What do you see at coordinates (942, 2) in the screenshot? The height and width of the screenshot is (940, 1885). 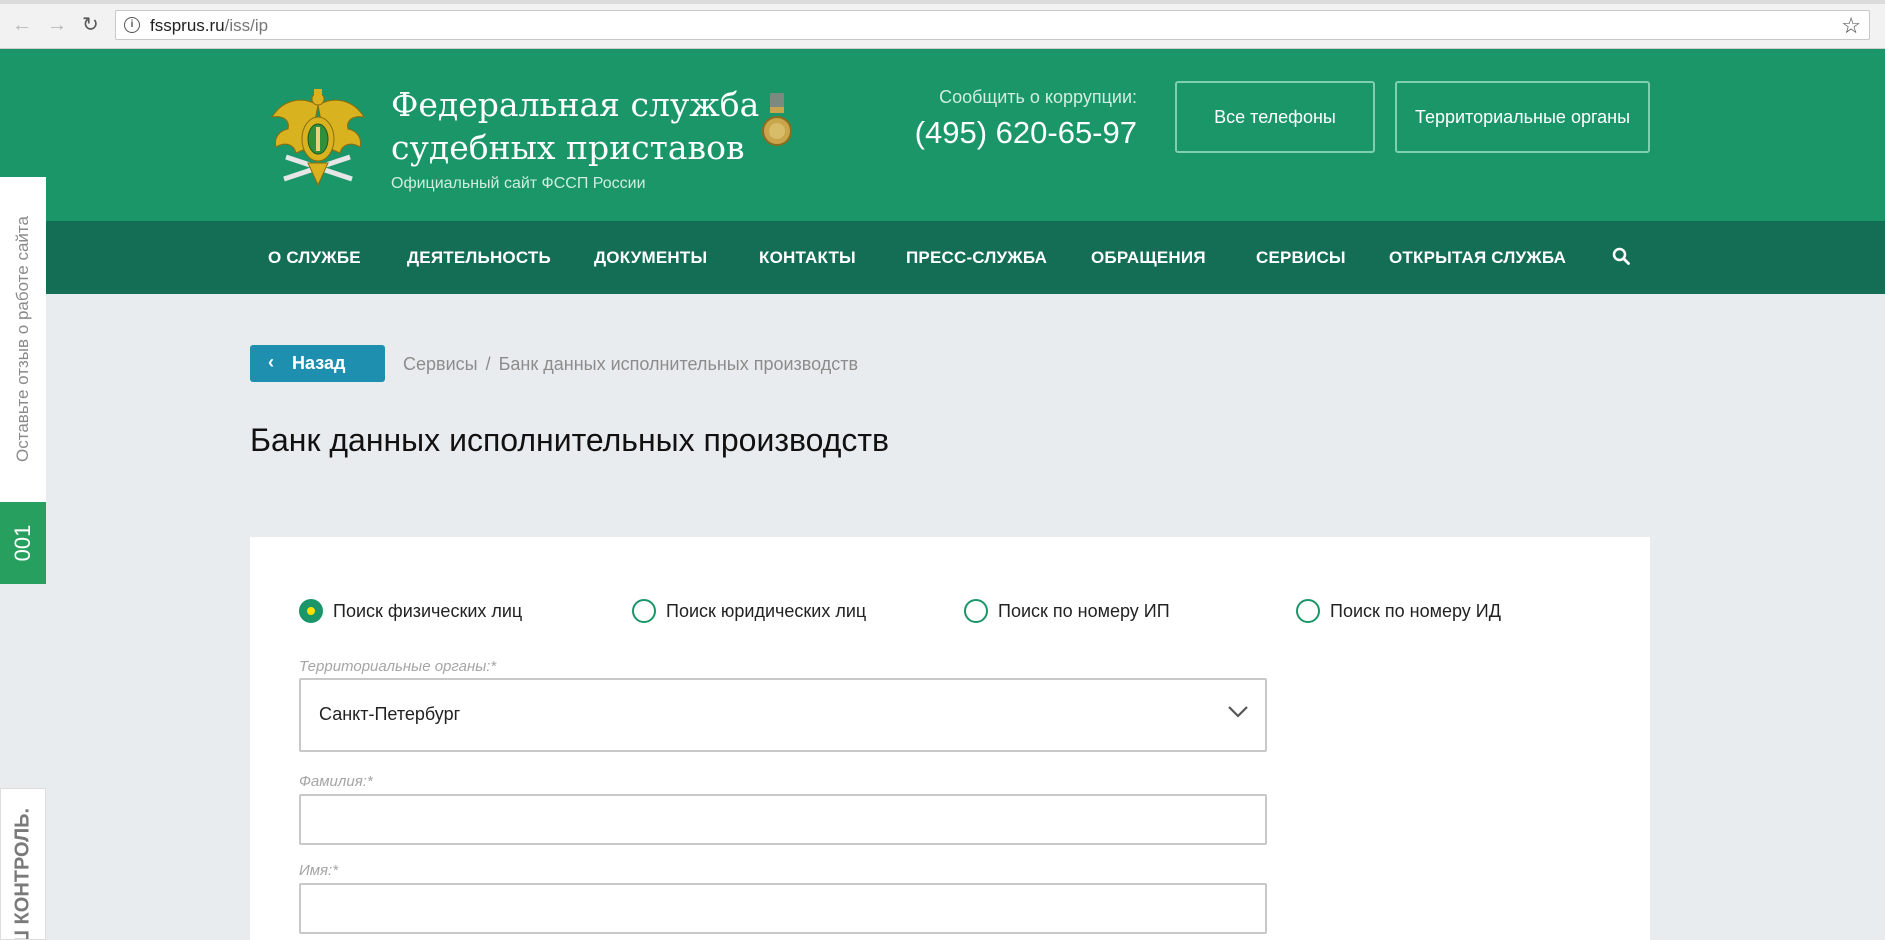 I see `browser-tabstrip` at bounding box center [942, 2].